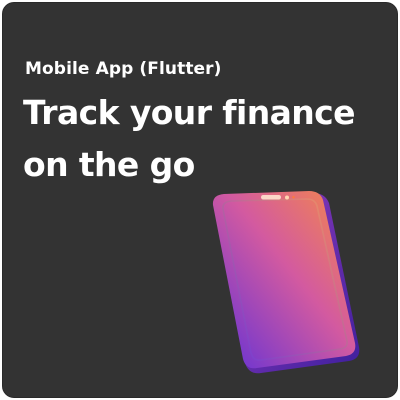 Image resolution: width=400 pixels, height=400 pixels. I want to click on card-subtitle: Mobile App (Flutter), so click(123, 69).